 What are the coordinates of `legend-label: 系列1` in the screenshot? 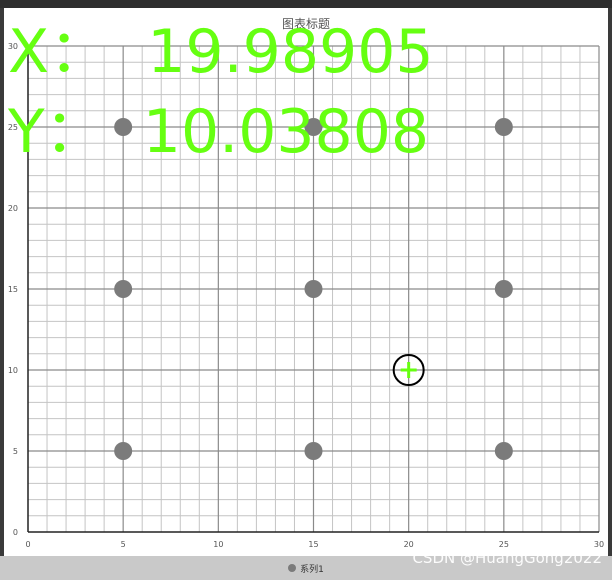 It's located at (312, 569).